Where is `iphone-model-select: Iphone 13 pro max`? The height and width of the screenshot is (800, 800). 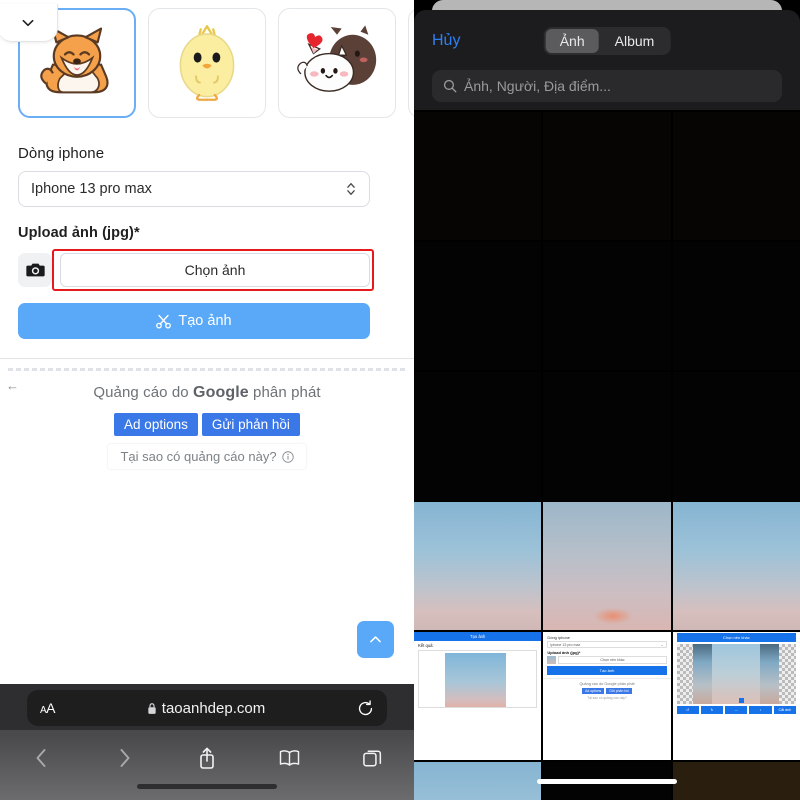 iphone-model-select: Iphone 13 pro max is located at coordinates (194, 189).